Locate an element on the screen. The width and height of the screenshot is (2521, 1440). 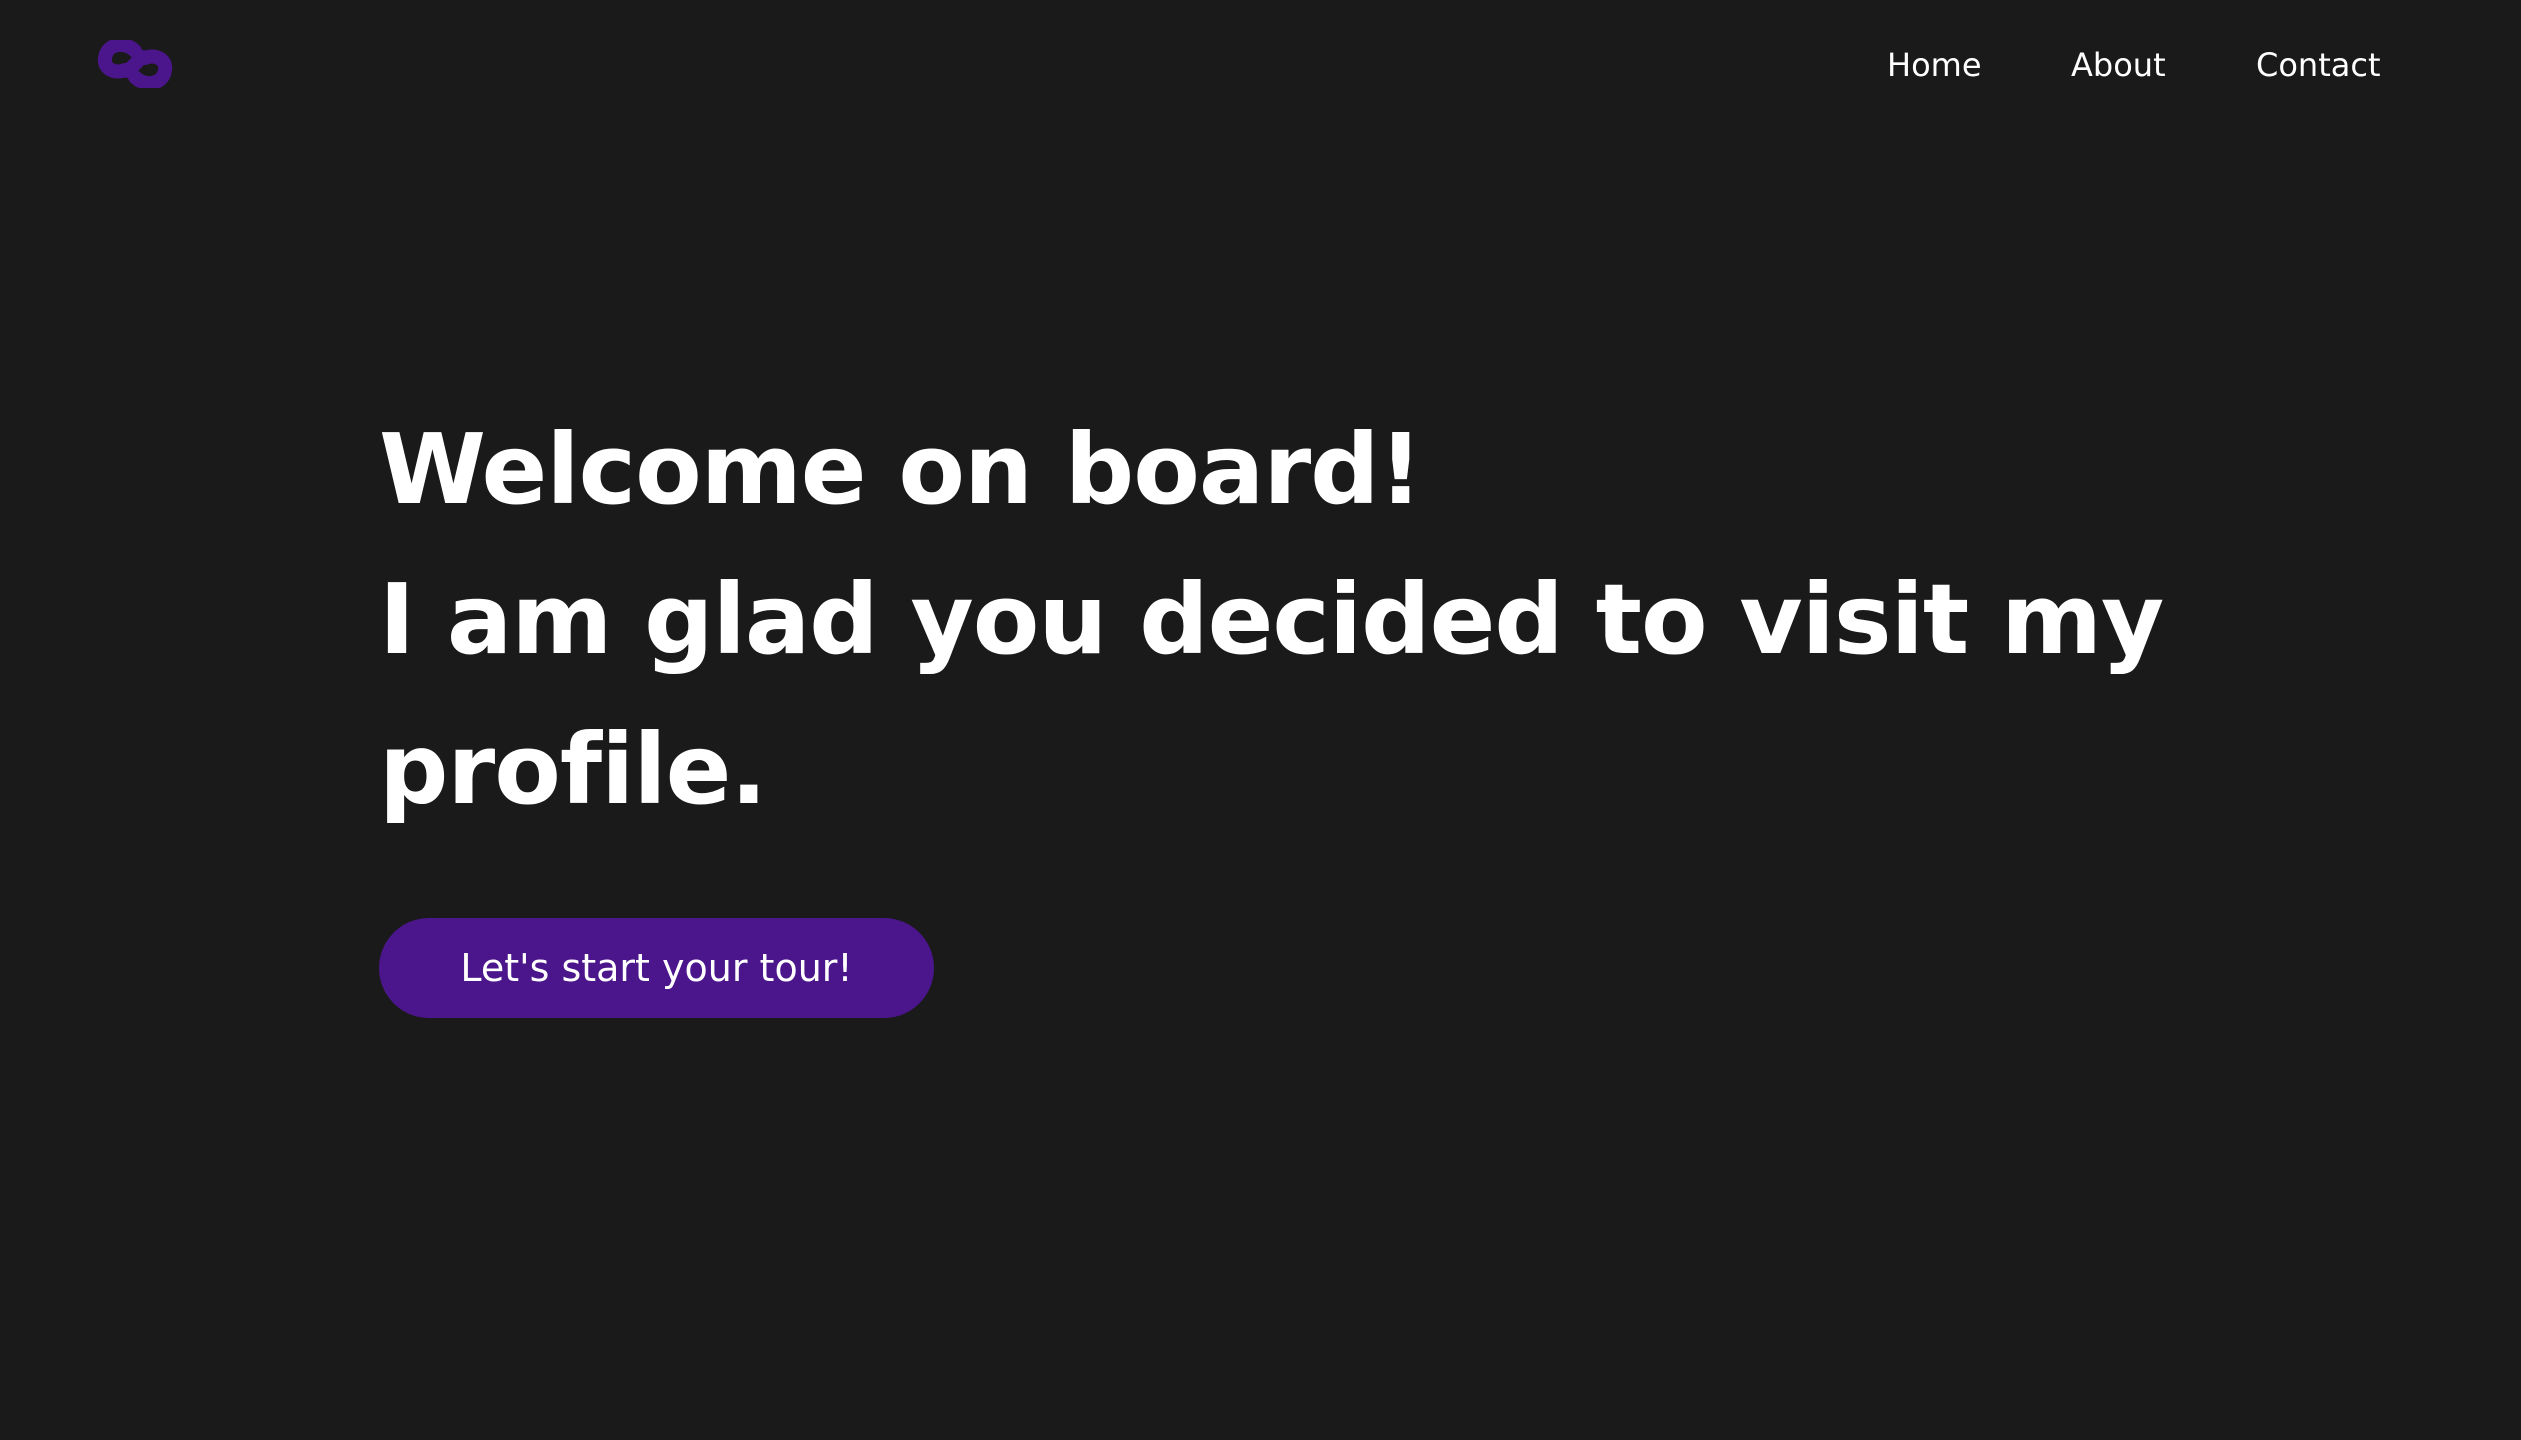
top-bar: Home About Contact is located at coordinates (1260, 65).